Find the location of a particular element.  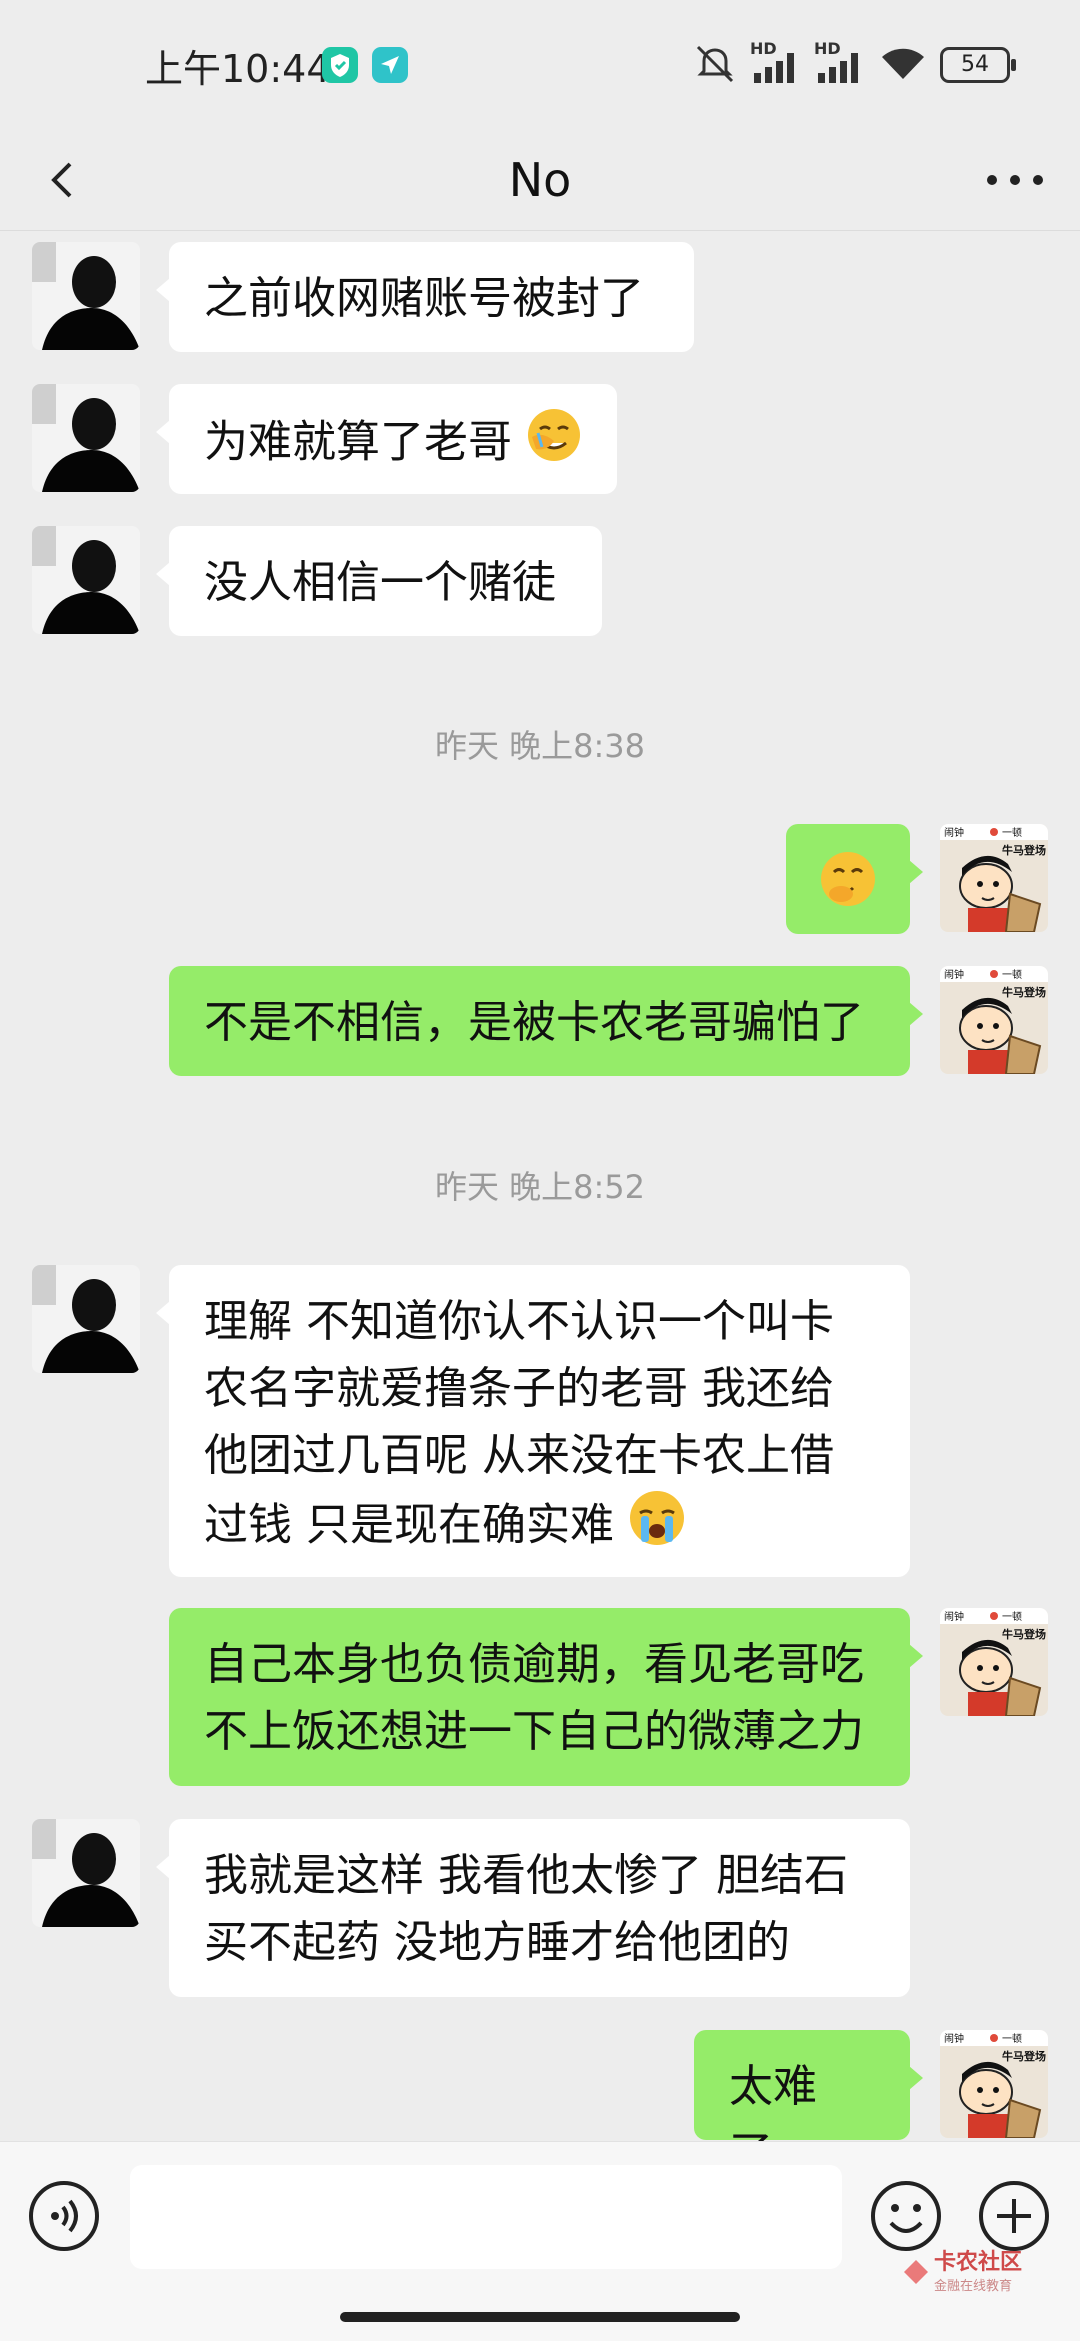

status-bar: 上午10:44 HD HD 54 is located at coordinates (540, 65).